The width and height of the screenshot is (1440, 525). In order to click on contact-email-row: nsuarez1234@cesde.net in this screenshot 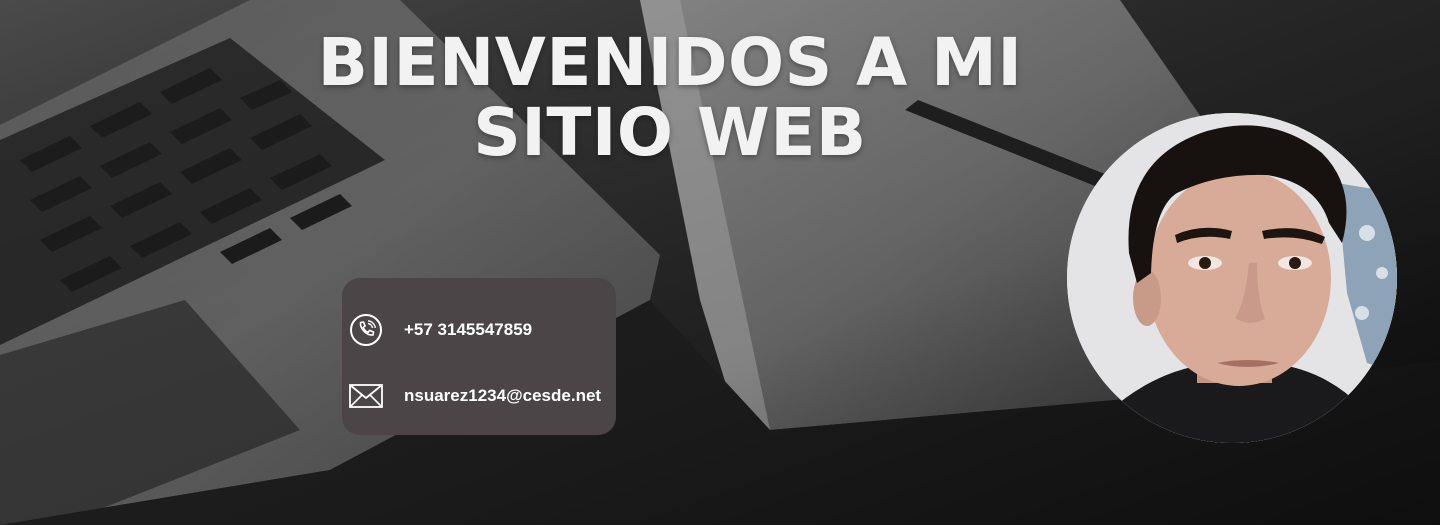, I will do `click(474, 396)`.